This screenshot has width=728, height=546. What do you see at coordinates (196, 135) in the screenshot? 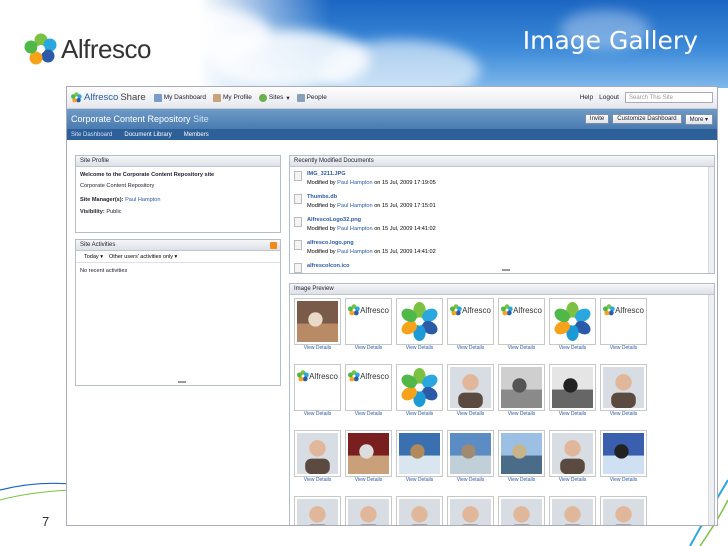
I see `tab-members: Members` at bounding box center [196, 135].